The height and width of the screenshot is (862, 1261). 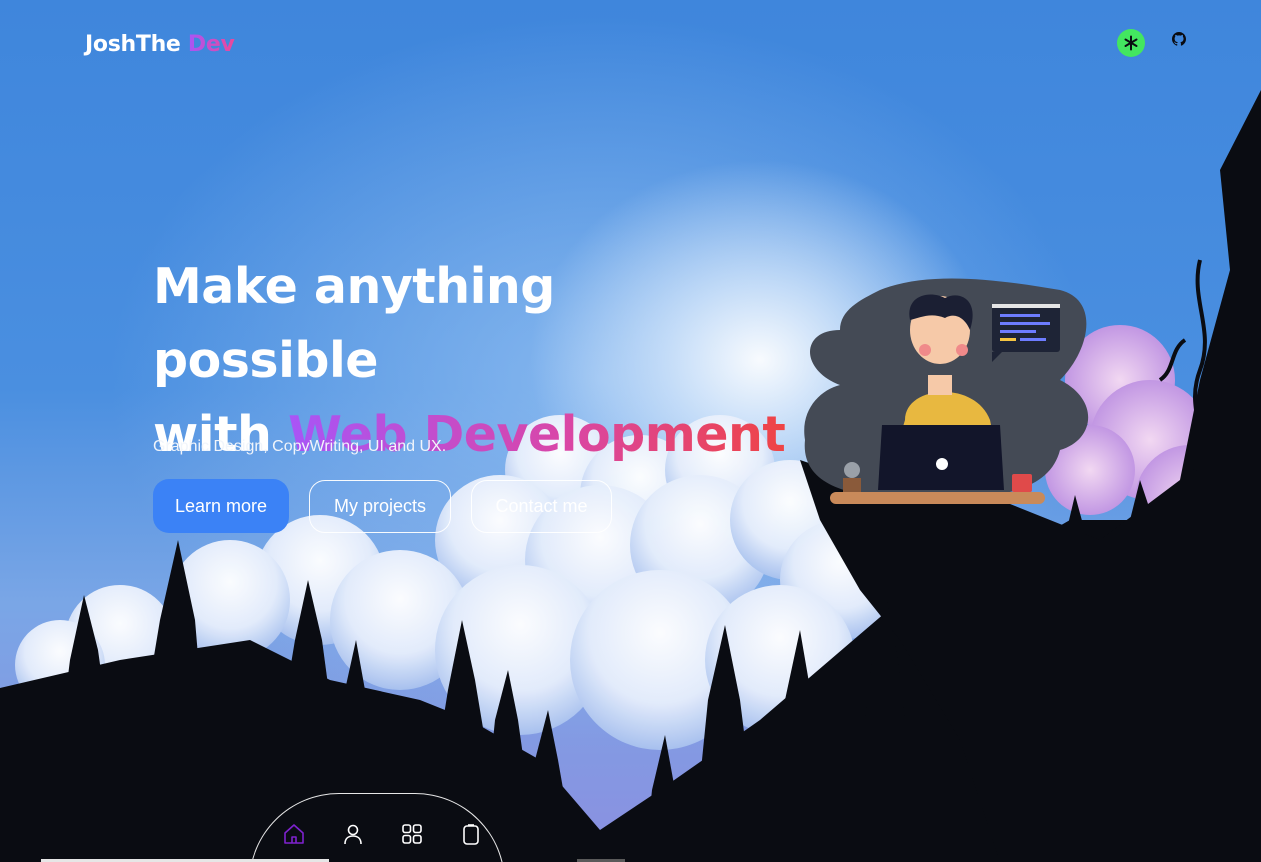 I want to click on logo-main: JoshThe, so click(x=133, y=44).